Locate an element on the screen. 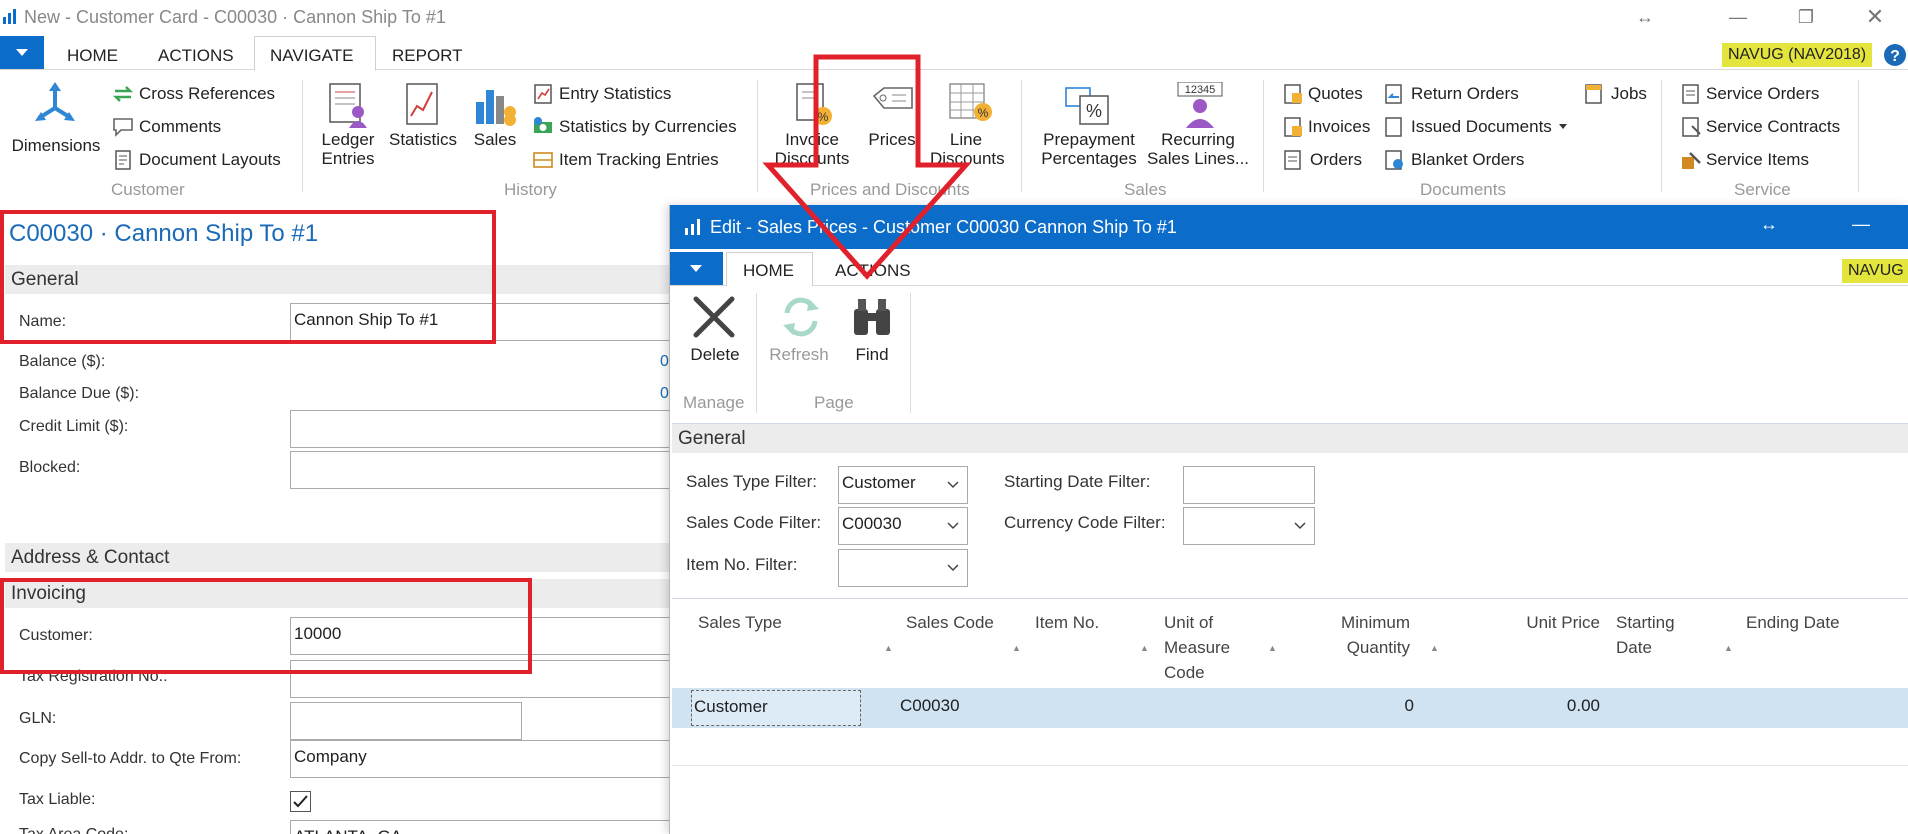 The height and width of the screenshot is (834, 1908). invoices-button: Invoices is located at coordinates (1326, 127).